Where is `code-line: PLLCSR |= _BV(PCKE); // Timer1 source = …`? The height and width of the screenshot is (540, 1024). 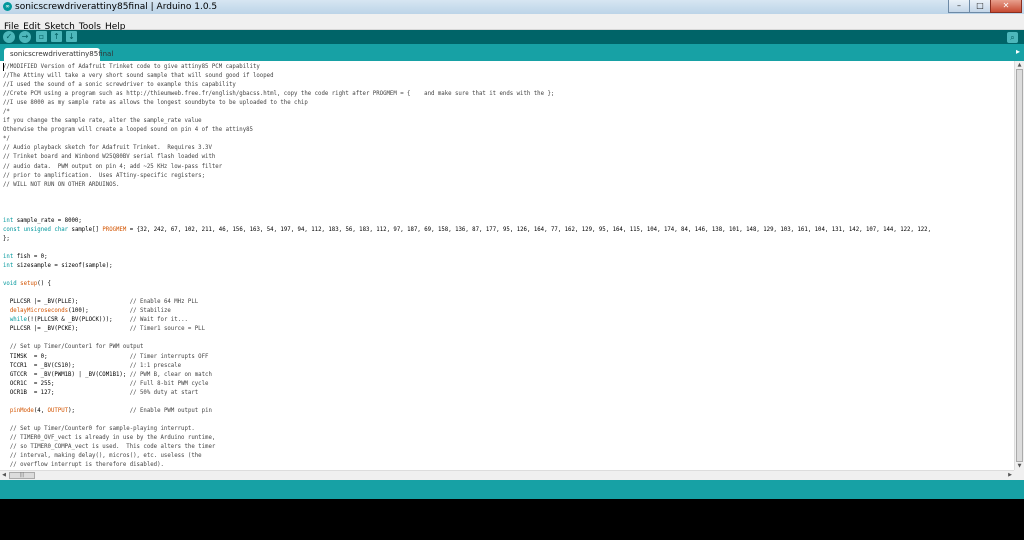
code-line: PLLCSR |= _BV(PCKE); // Timer1 source = … is located at coordinates (104, 329).